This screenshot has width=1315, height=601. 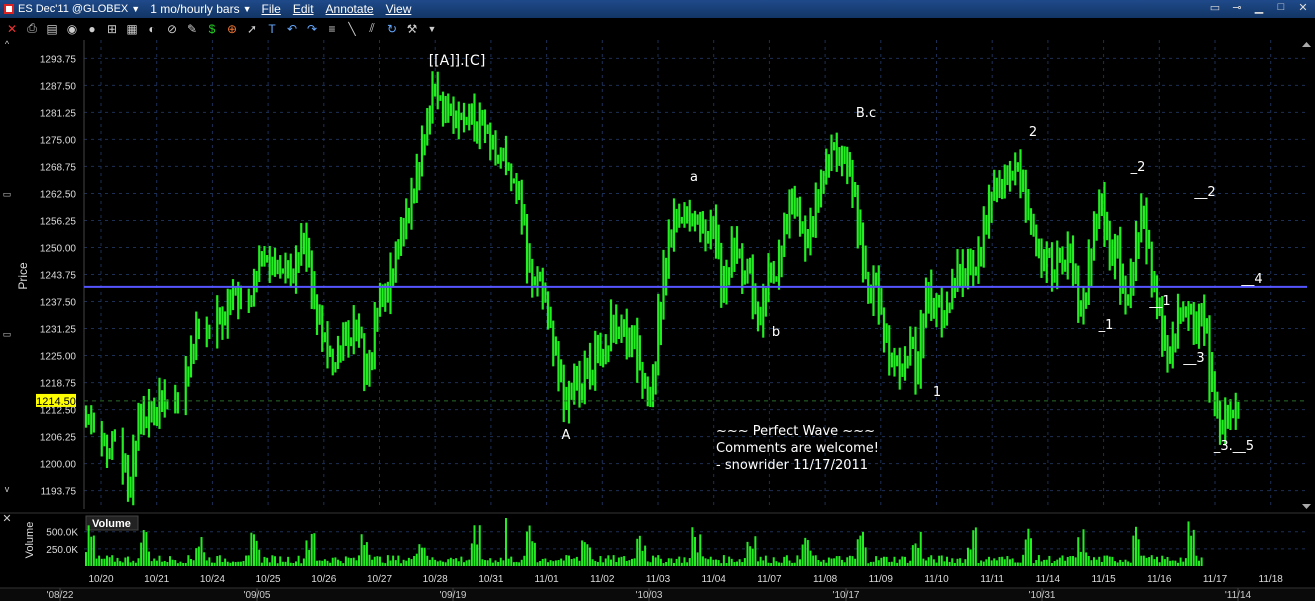 I want to click on scrollbar-bottom-icon, so click(x=1306, y=506).